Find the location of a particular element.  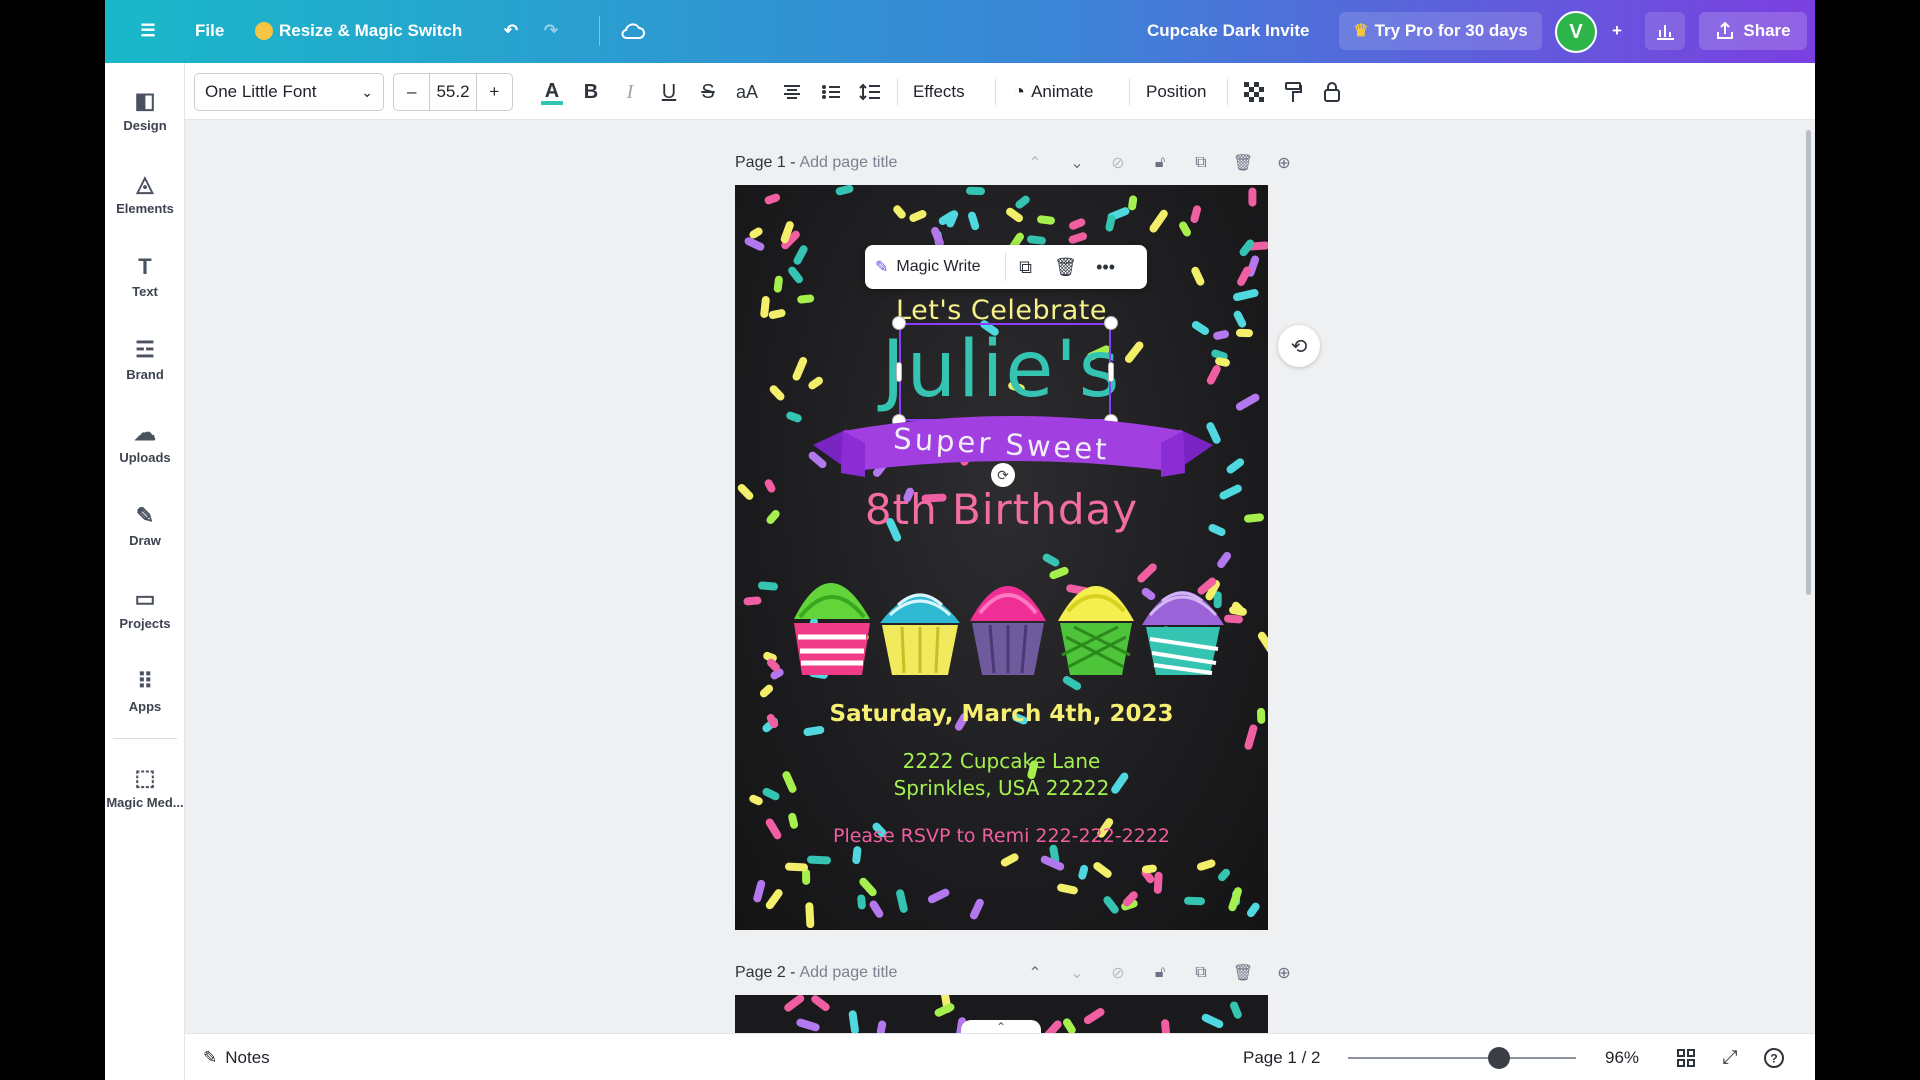

resize-handle-tr is located at coordinates (1111, 323).